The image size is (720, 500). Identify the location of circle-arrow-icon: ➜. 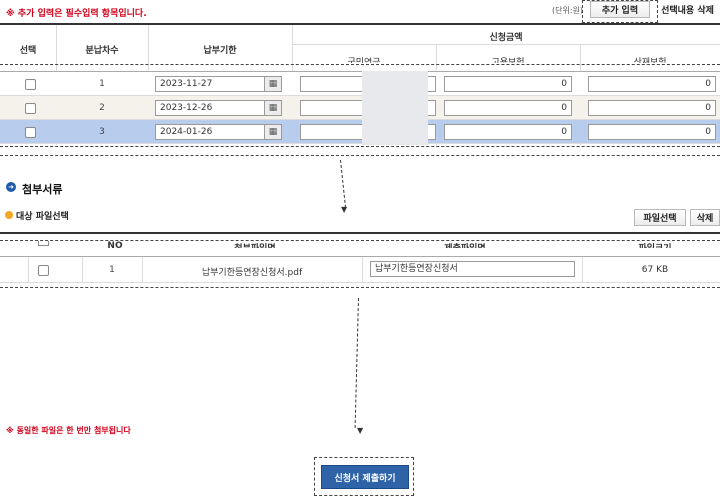
(11, 187).